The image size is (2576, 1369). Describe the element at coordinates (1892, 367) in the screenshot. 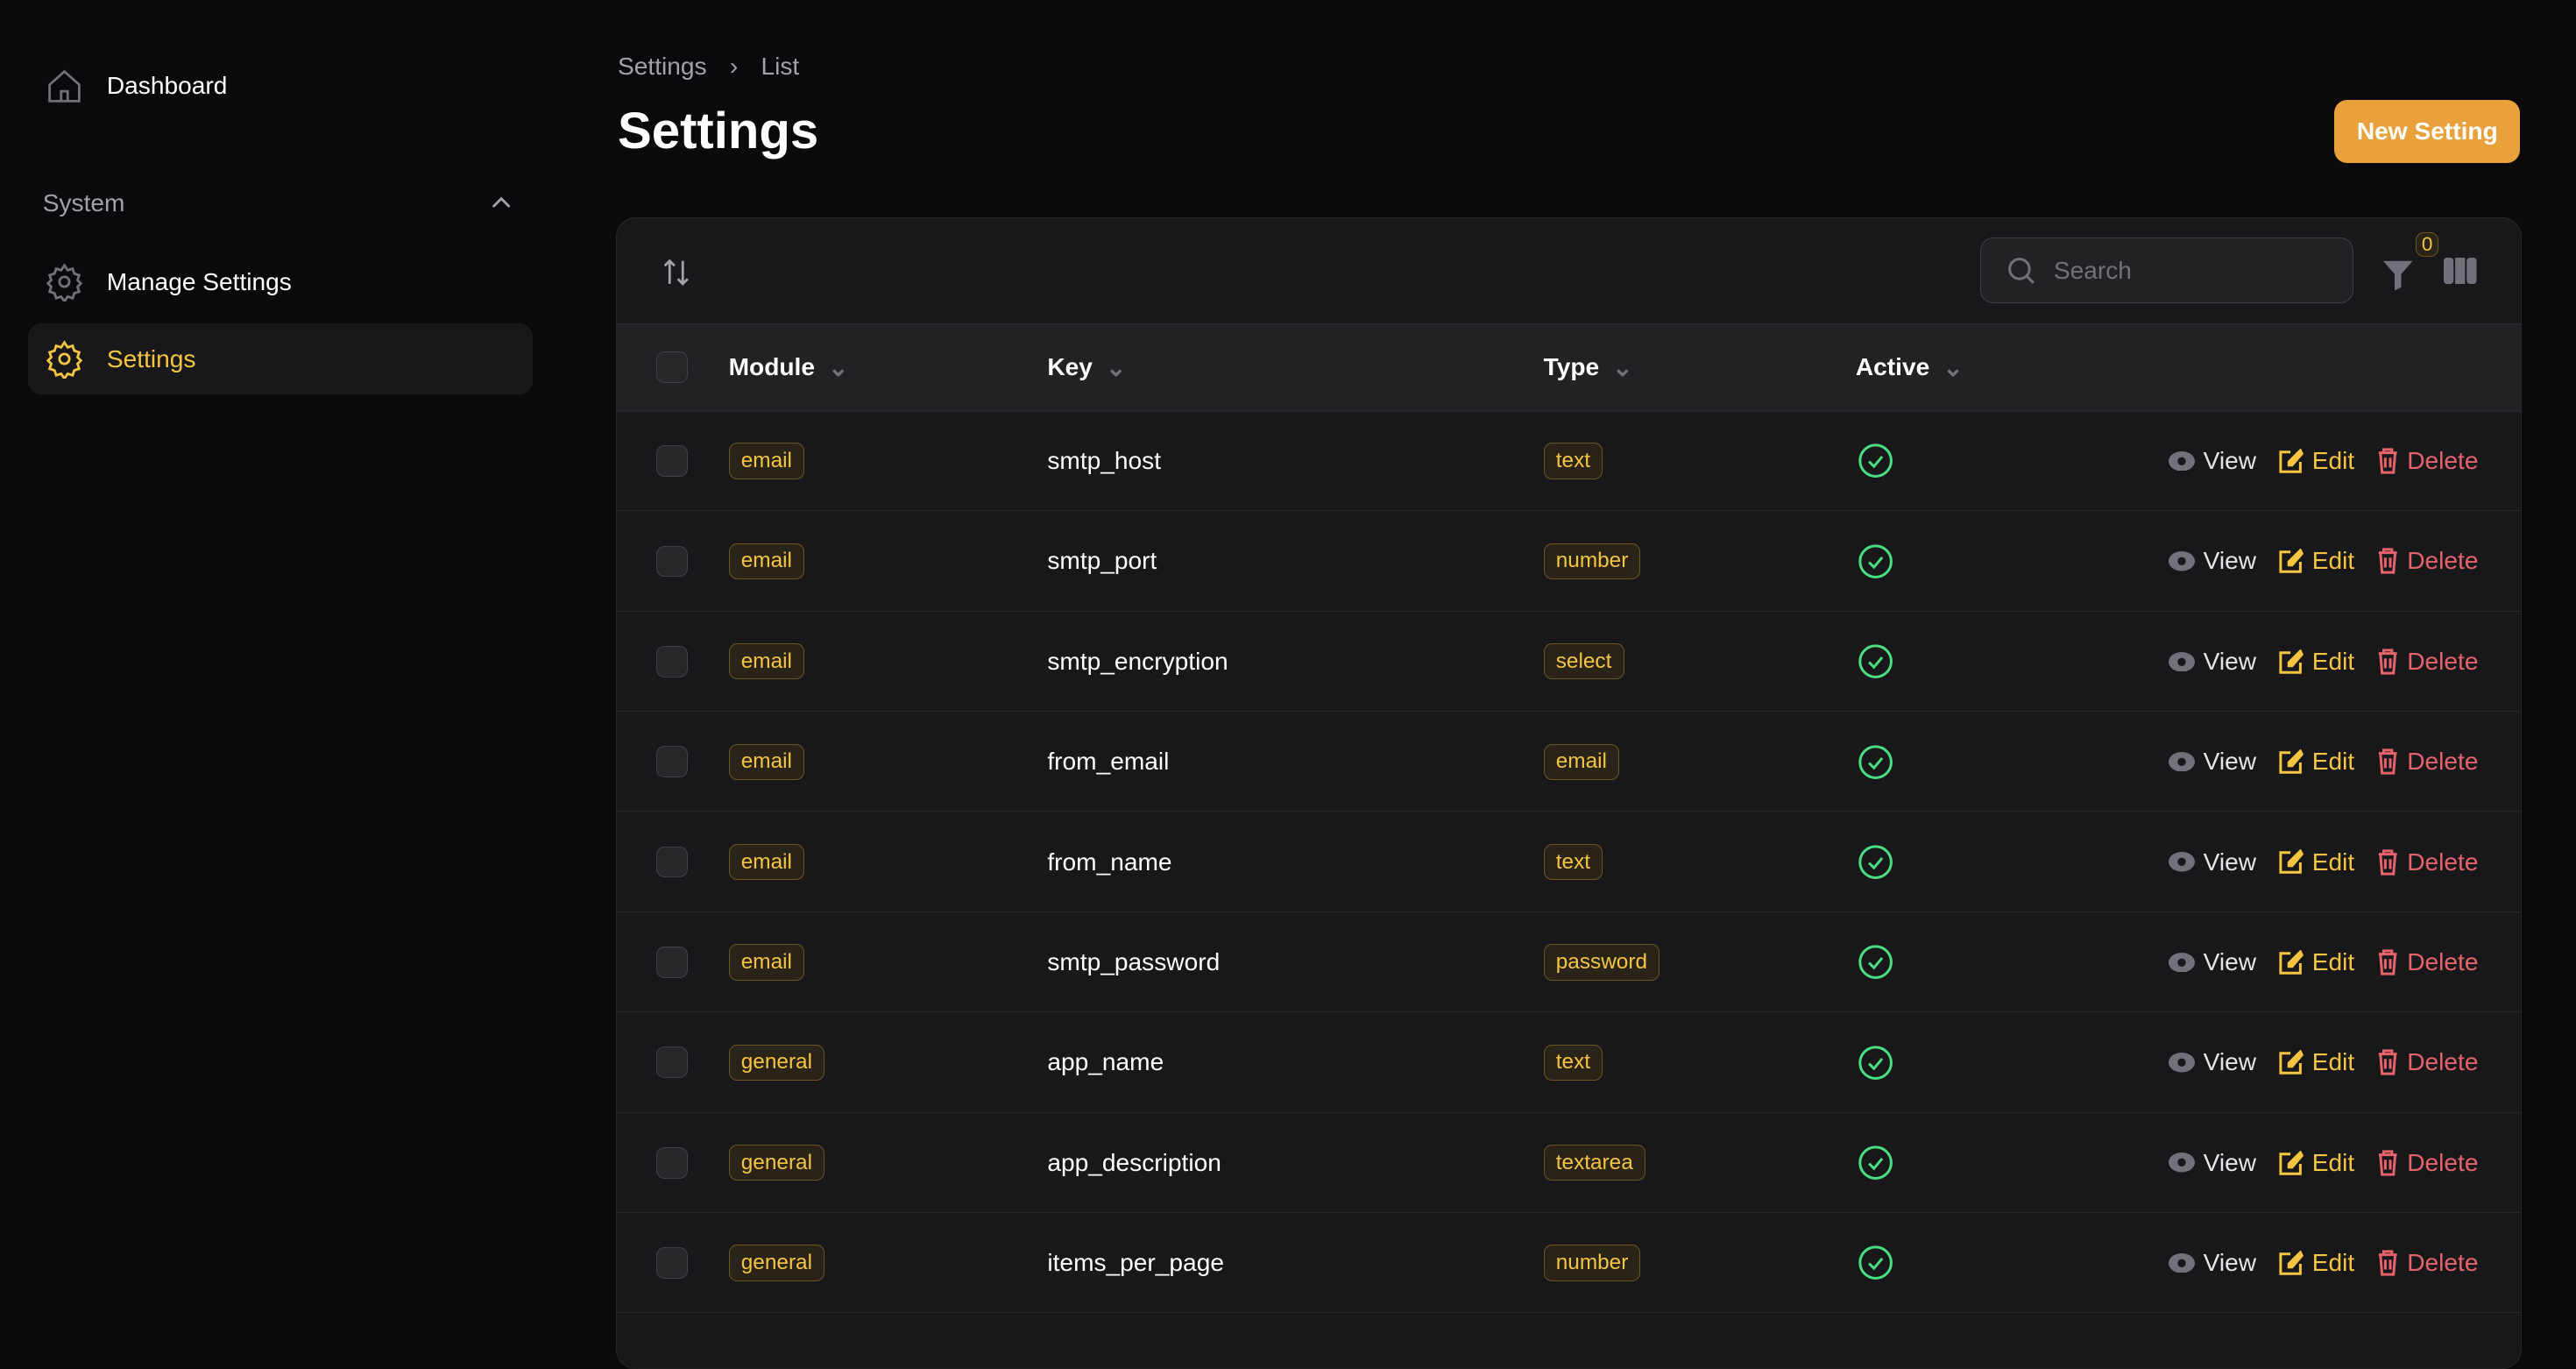

I see `column-label: Active` at that location.